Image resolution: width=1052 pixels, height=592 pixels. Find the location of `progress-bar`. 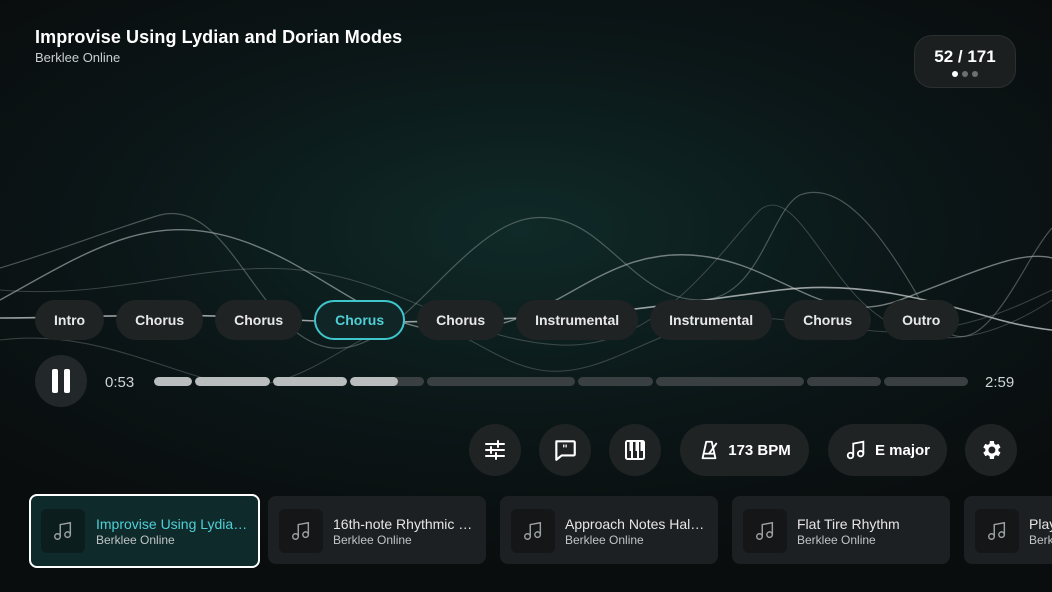

progress-bar is located at coordinates (561, 381).